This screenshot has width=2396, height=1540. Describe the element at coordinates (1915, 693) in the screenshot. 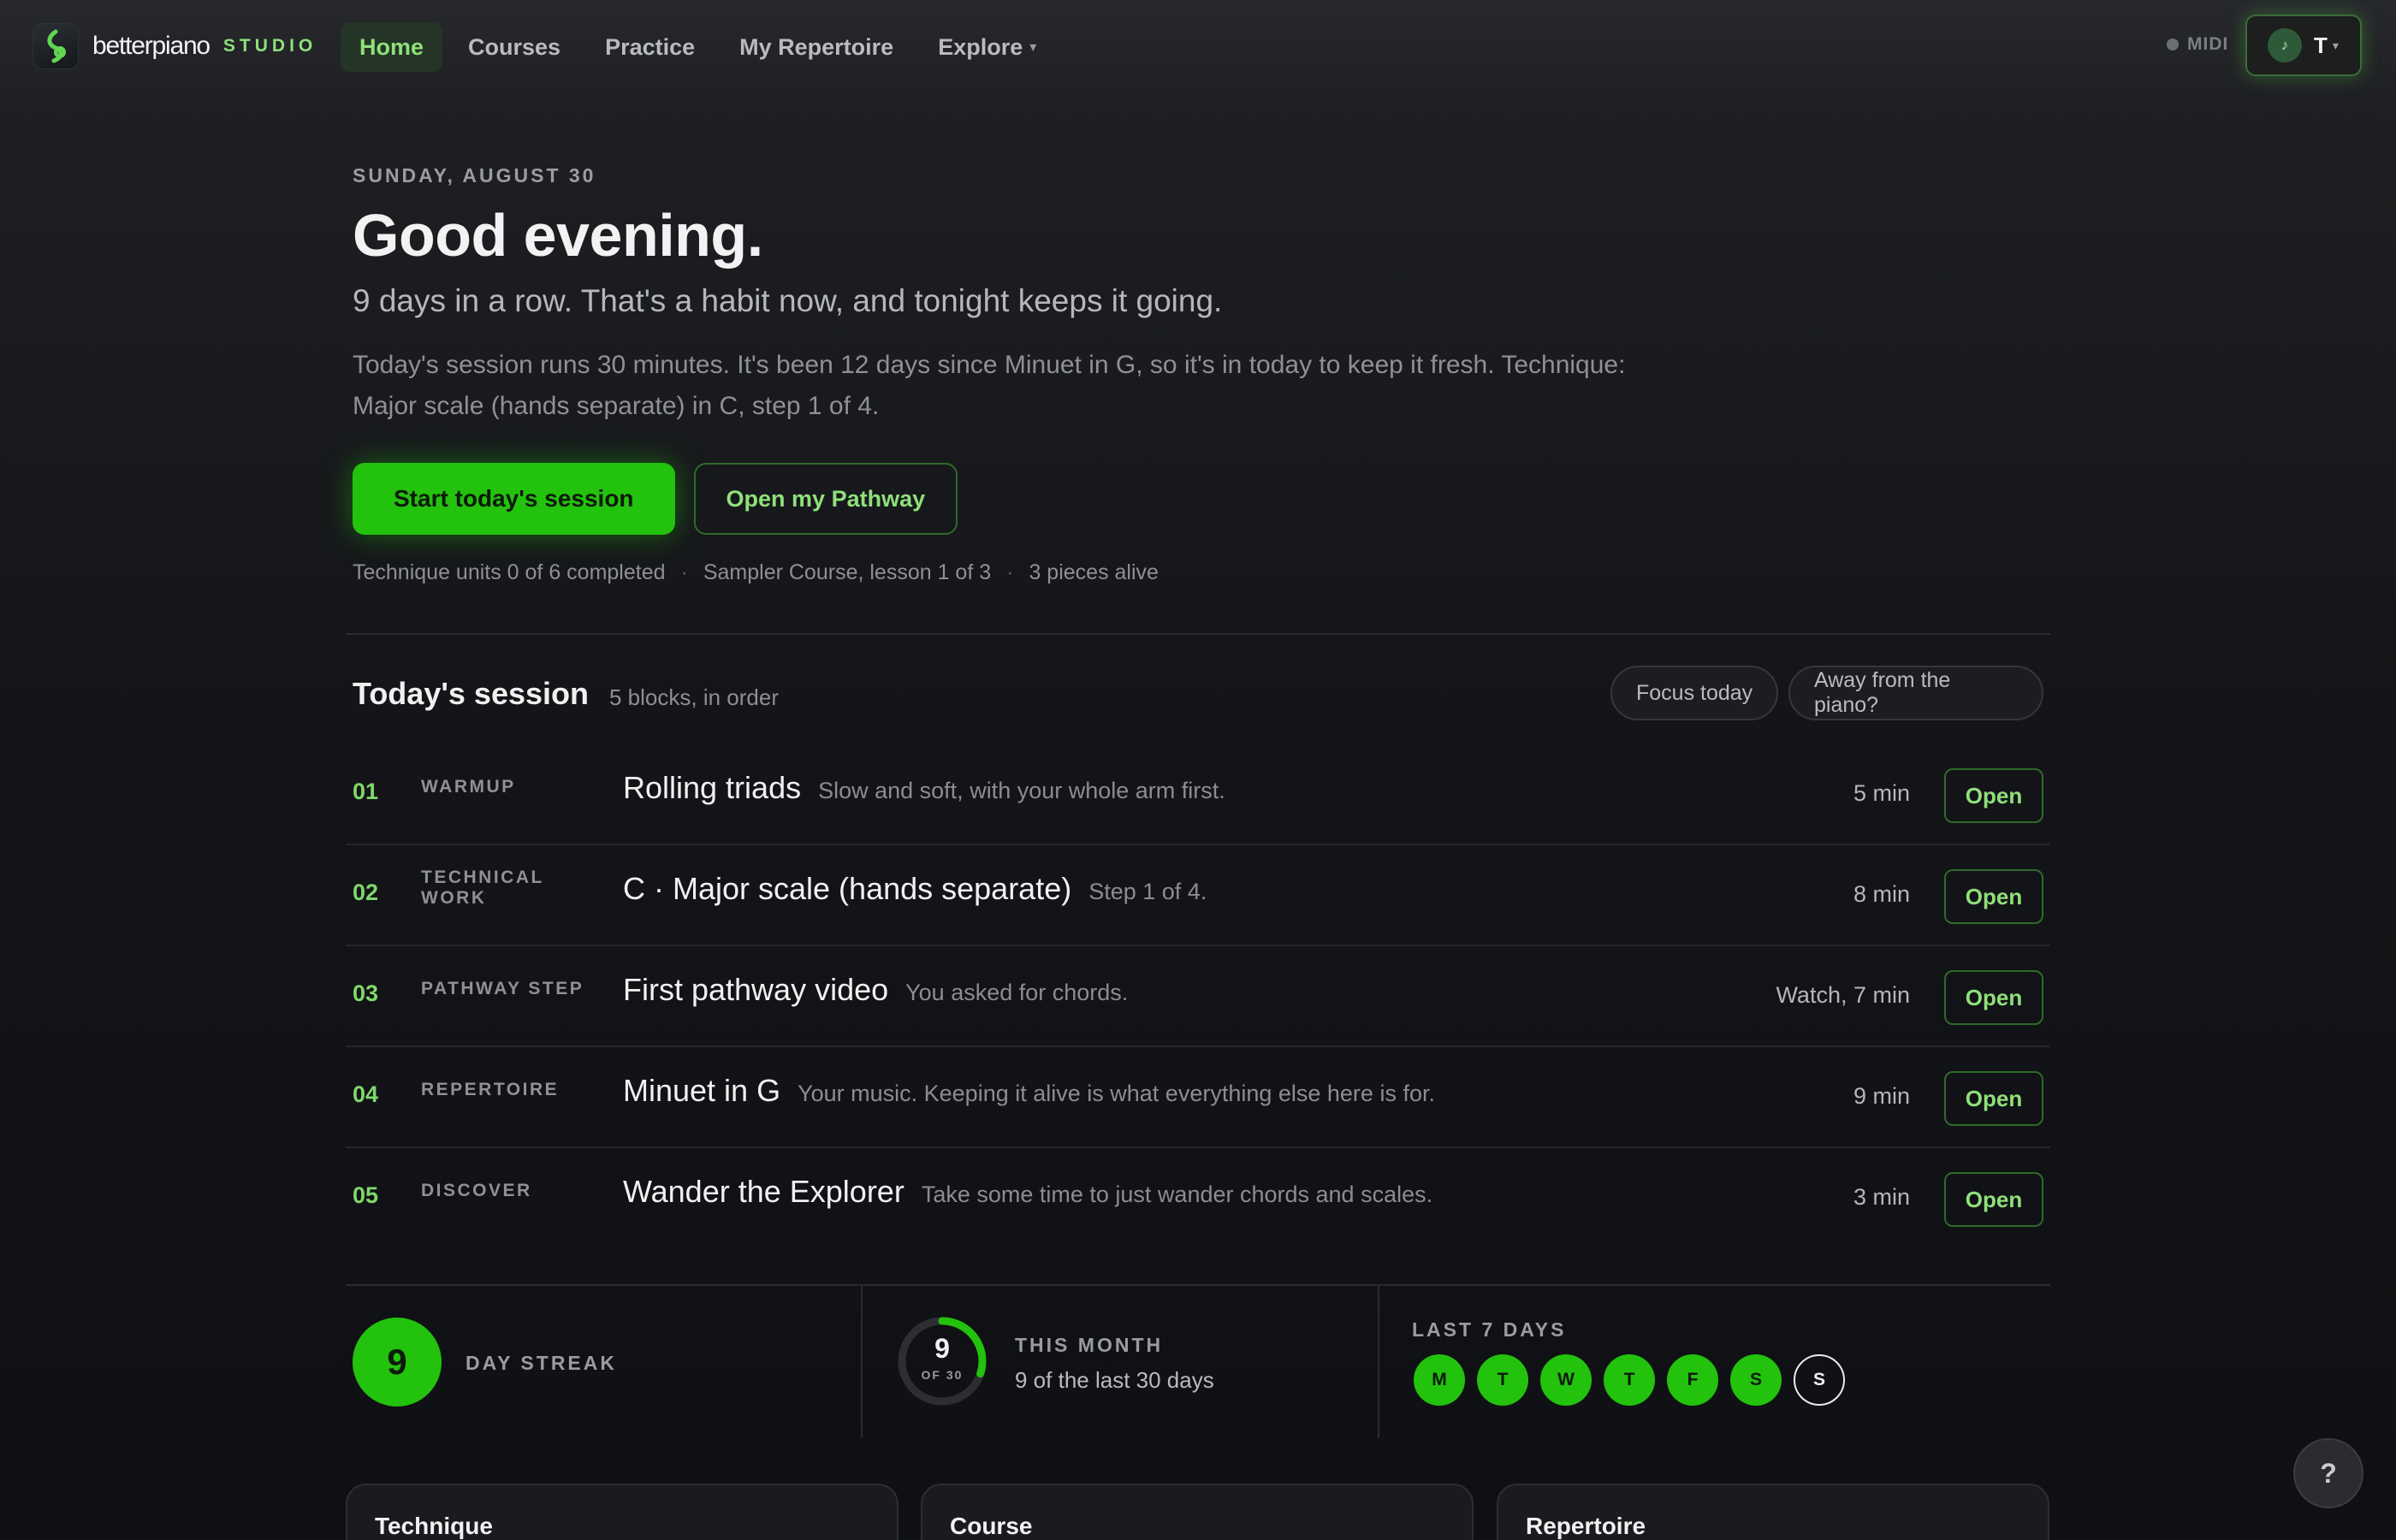

I see `away-from-piano-button: Away from the piano?` at that location.